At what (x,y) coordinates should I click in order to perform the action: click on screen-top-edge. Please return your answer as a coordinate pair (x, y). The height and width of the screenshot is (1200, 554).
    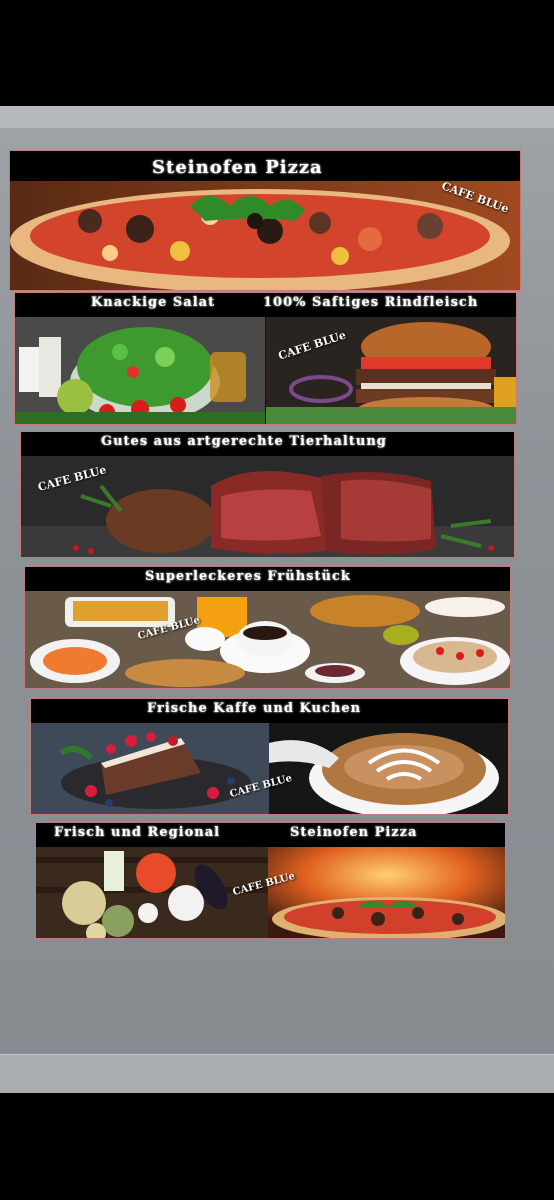
    Looking at the image, I should click on (277, 117).